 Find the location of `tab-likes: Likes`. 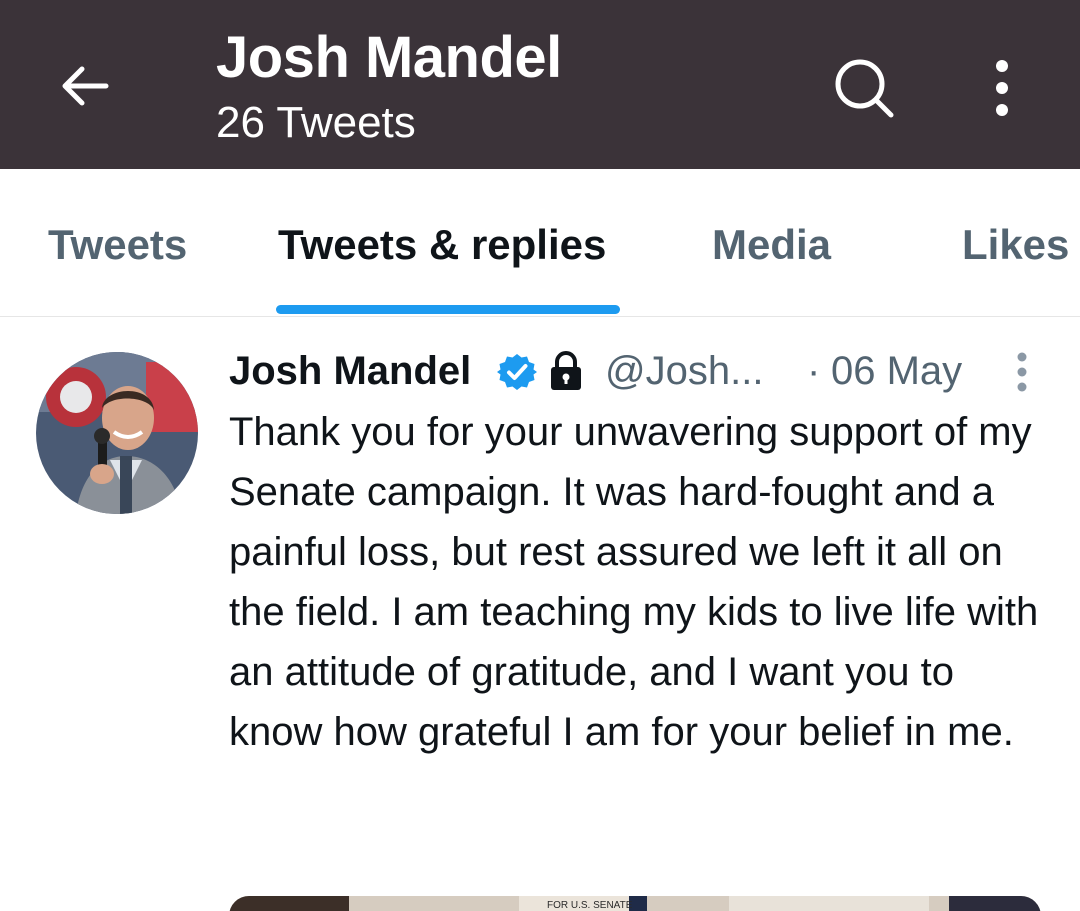

tab-likes: Likes is located at coordinates (1015, 245).